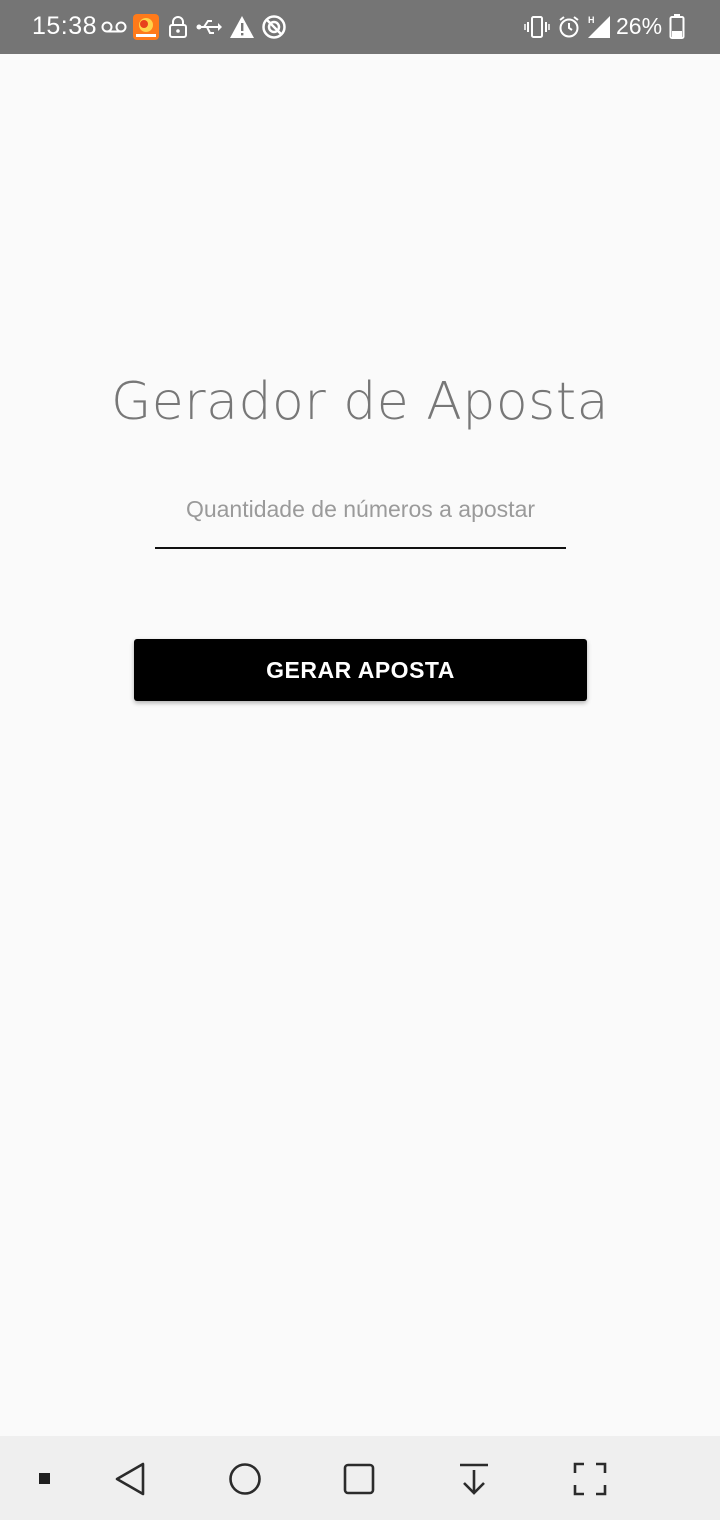  I want to click on signal-icon: H, so click(599, 27).